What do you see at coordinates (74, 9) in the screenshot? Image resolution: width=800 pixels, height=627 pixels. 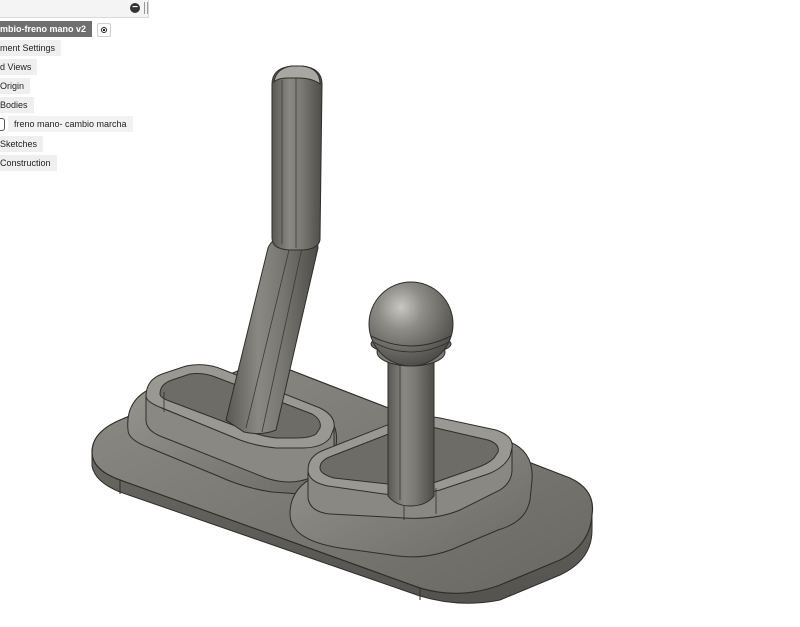 I see `browser-header` at bounding box center [74, 9].